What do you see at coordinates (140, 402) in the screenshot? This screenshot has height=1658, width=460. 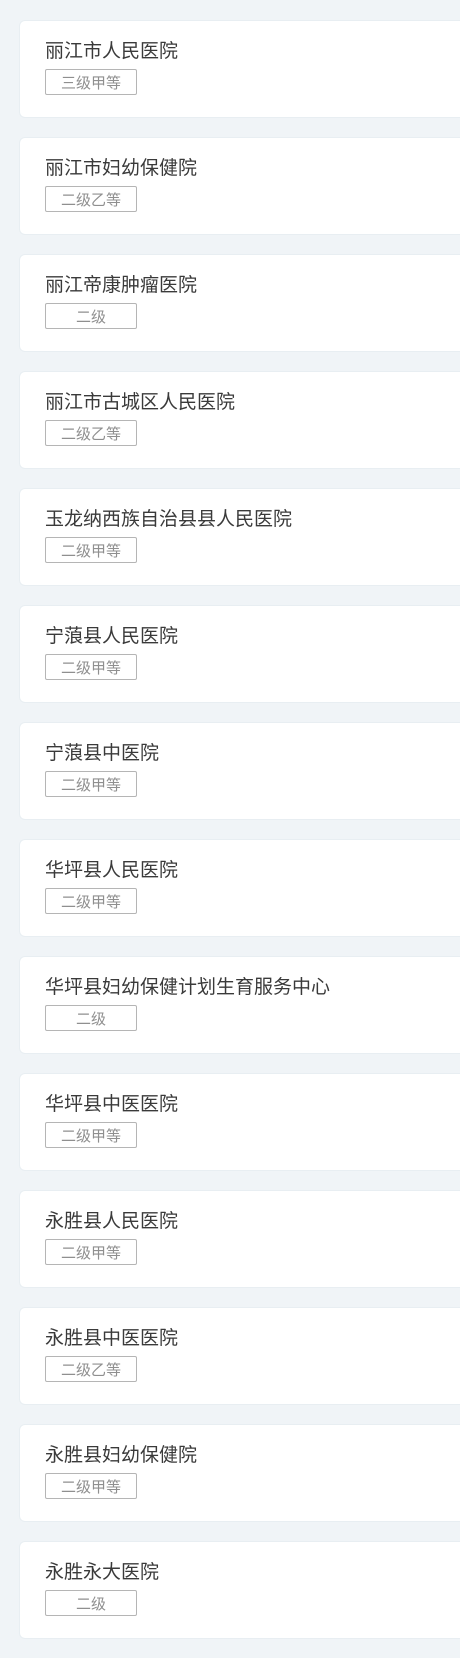 I see `hospital-name: 丽江市古城区人民医院` at bounding box center [140, 402].